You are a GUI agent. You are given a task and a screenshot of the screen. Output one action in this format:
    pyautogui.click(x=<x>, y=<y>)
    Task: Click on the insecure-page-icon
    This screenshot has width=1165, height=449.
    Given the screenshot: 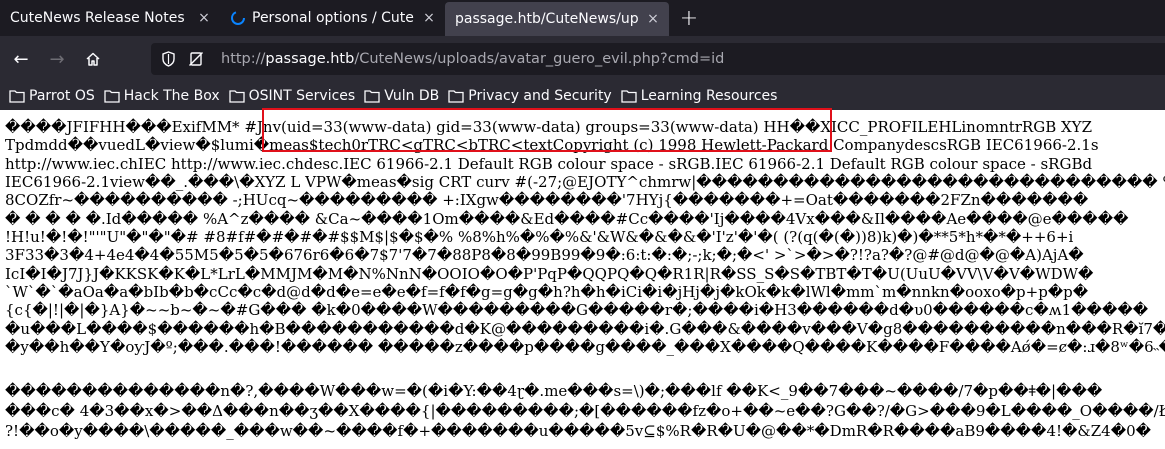 What is the action you would take?
    pyautogui.click(x=196, y=59)
    